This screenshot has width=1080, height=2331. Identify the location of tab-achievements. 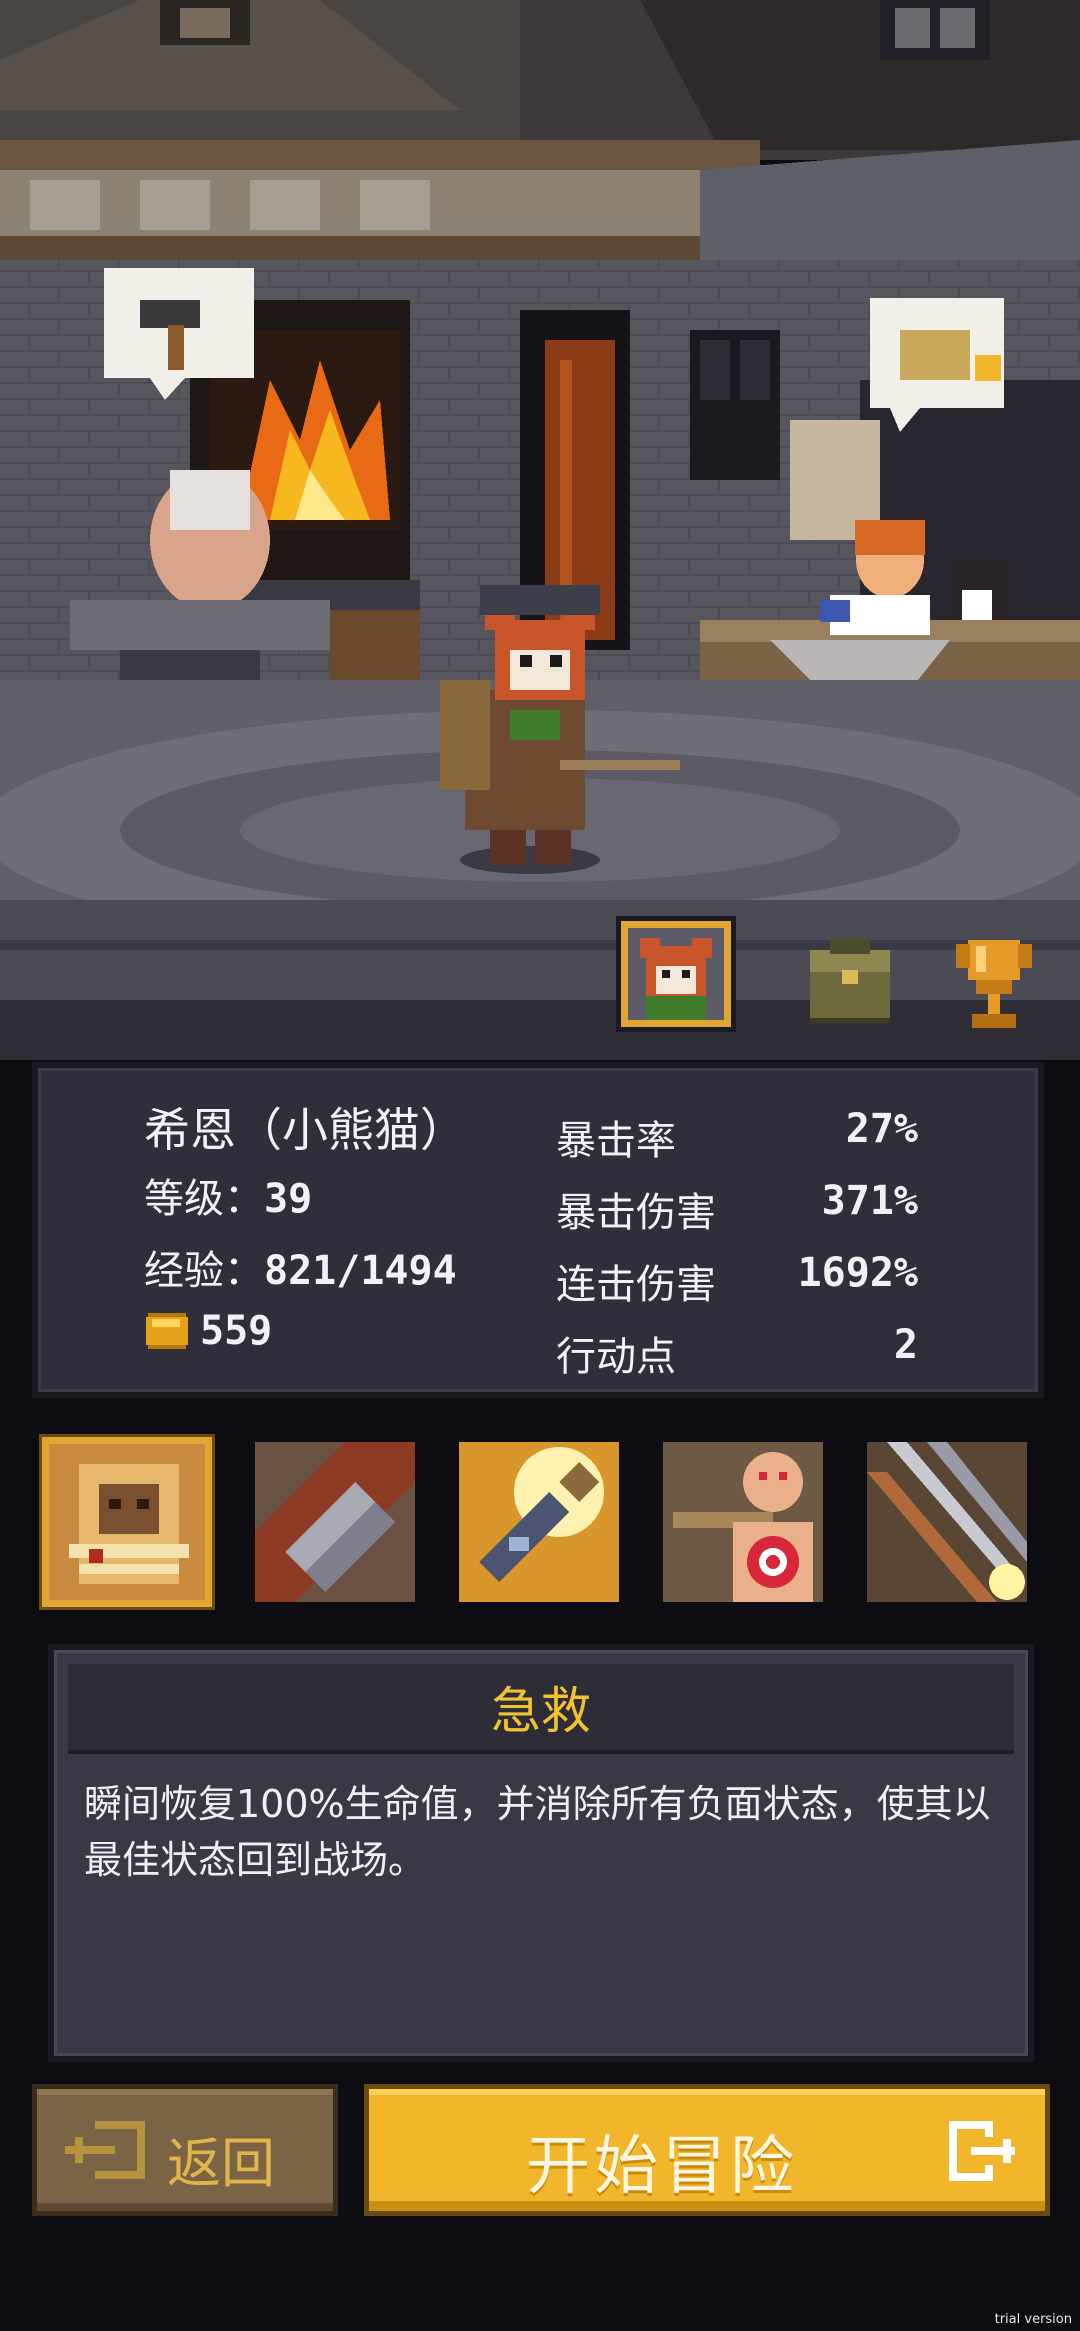
(994, 985).